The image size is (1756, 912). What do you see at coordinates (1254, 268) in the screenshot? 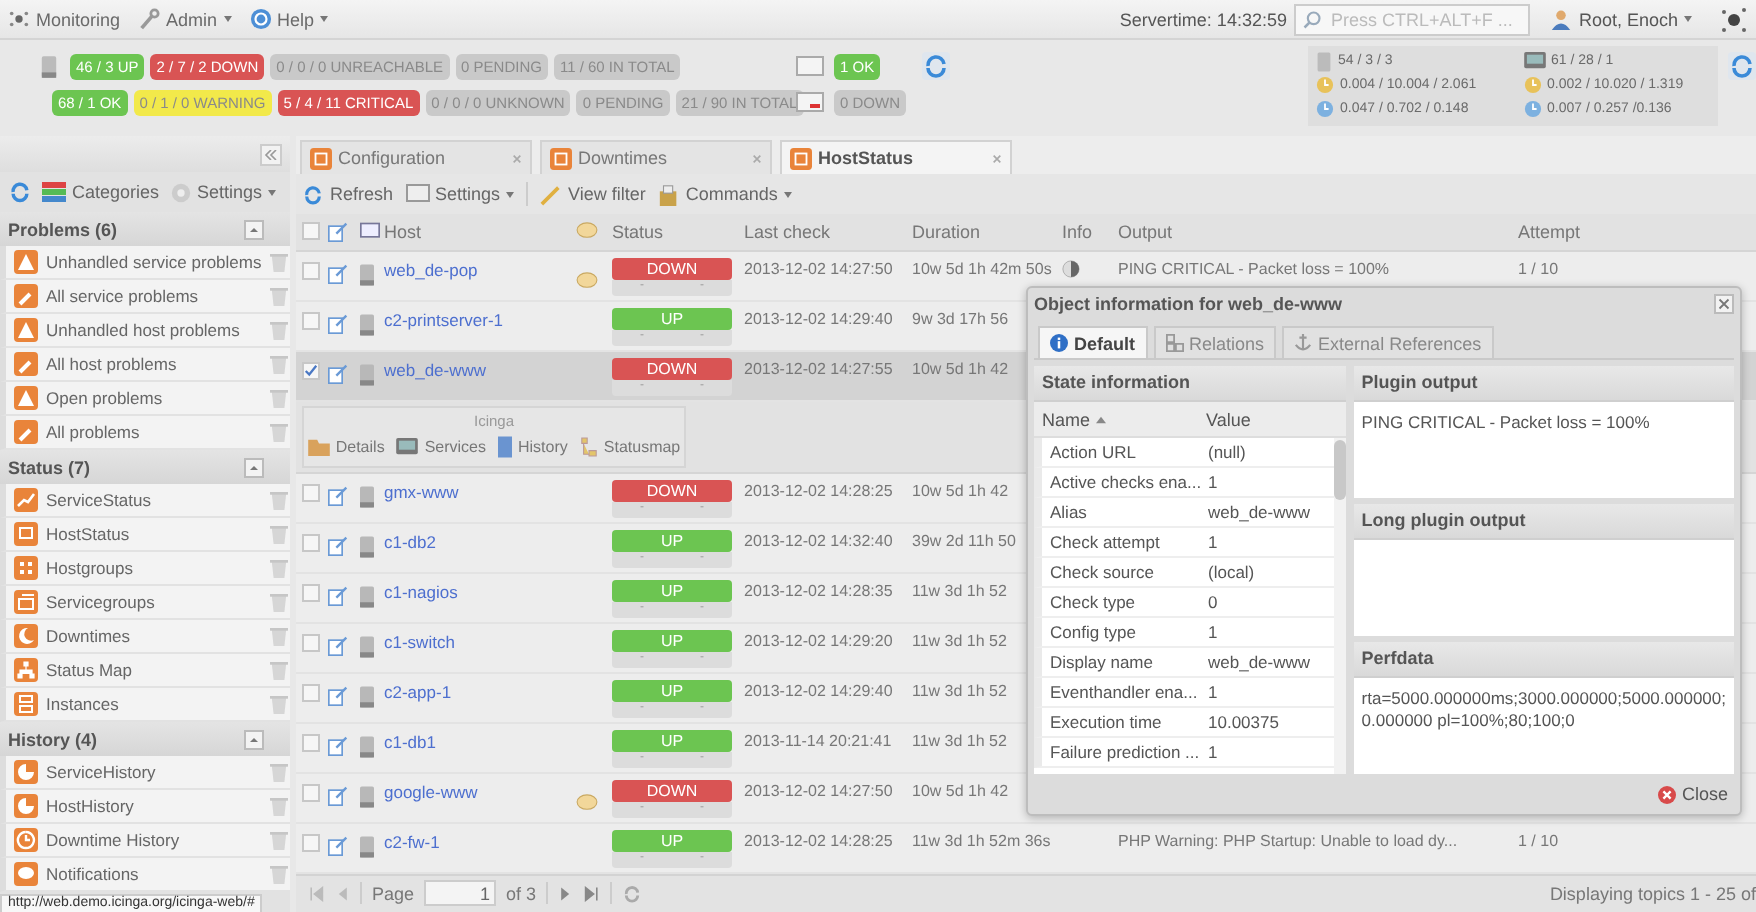
I see `table-cell: PING CRITICAL - Packet loss = 100%` at bounding box center [1254, 268].